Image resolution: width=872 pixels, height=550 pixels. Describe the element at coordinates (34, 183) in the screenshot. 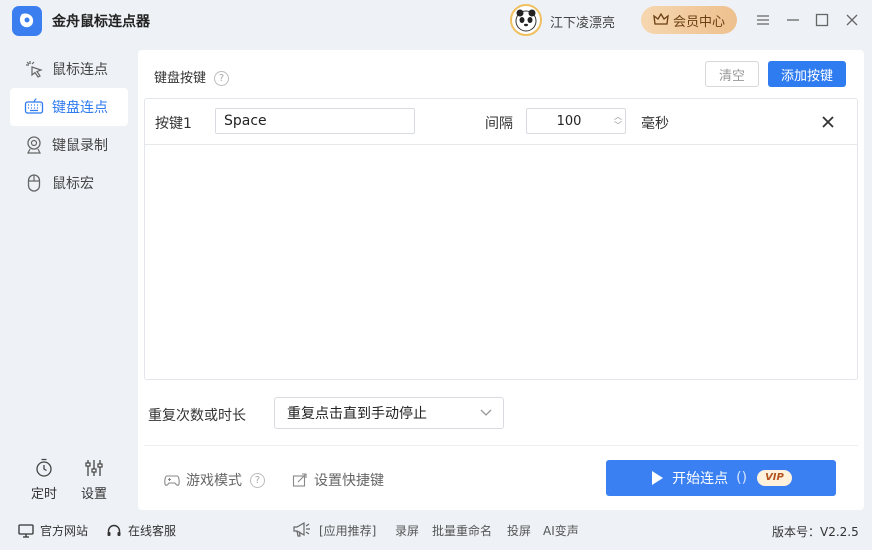

I see `mouse-icon` at that location.